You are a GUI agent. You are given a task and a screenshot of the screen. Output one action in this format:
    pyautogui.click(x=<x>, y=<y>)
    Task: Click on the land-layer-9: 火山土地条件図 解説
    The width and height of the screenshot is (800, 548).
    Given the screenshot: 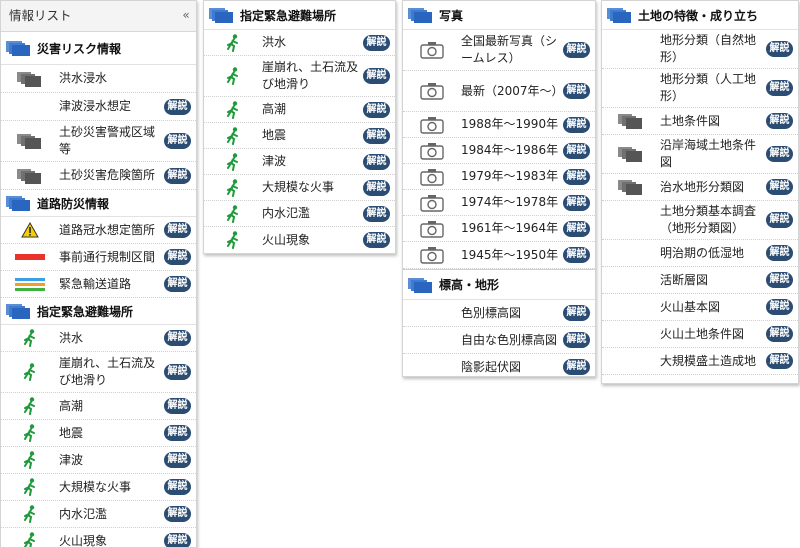 What is the action you would take?
    pyautogui.click(x=700, y=334)
    